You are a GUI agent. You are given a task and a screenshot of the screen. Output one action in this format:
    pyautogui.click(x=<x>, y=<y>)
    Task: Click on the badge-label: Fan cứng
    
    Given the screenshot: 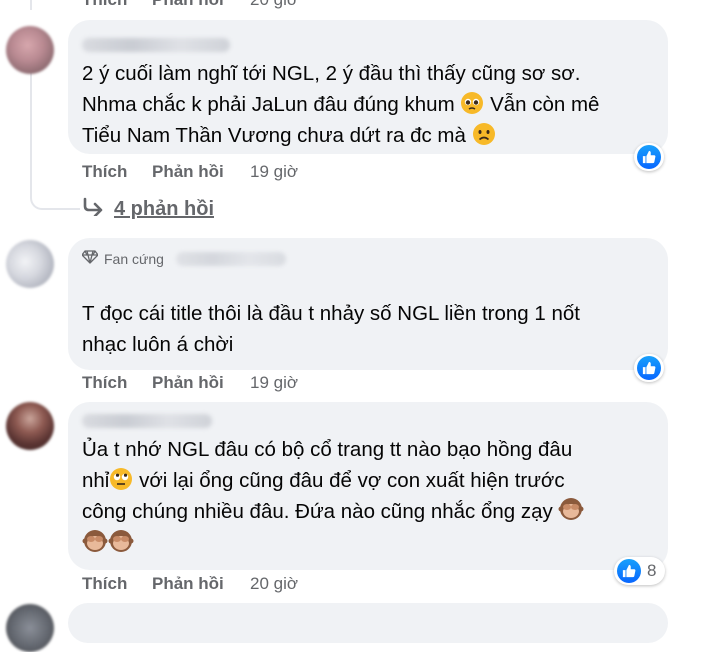 What is the action you would take?
    pyautogui.click(x=134, y=258)
    